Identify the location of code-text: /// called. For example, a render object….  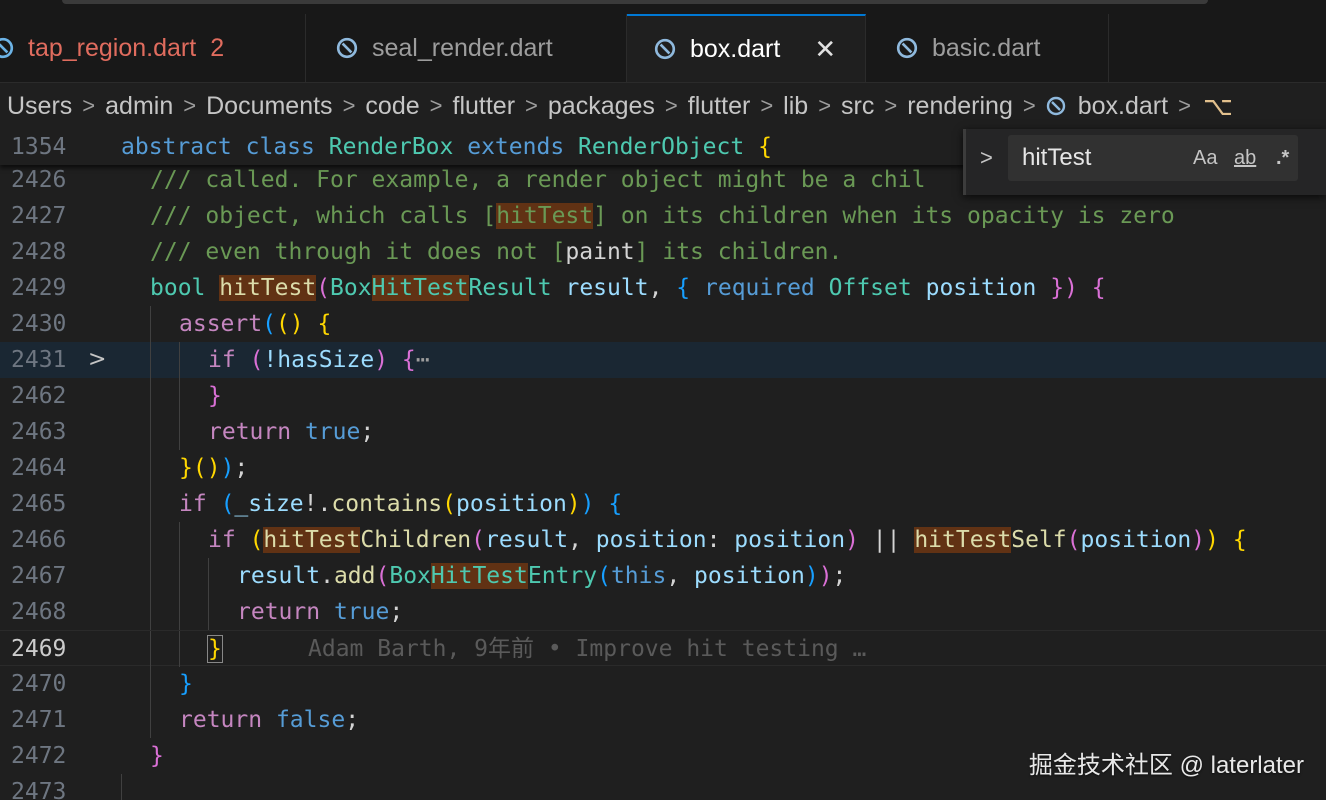
(538, 180).